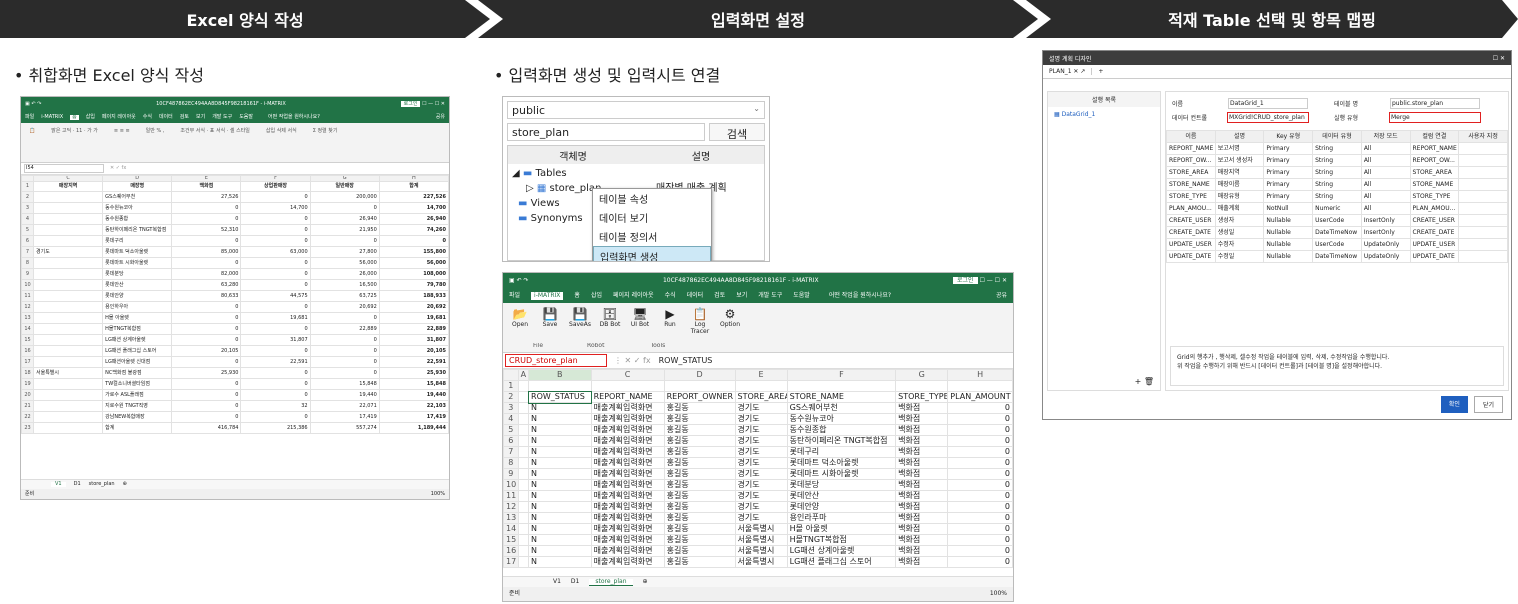 Image resolution: width=1518 pixels, height=604 pixels. What do you see at coordinates (741, 296) in the screenshot?
I see `ribbon-tab-8: 보기` at bounding box center [741, 296].